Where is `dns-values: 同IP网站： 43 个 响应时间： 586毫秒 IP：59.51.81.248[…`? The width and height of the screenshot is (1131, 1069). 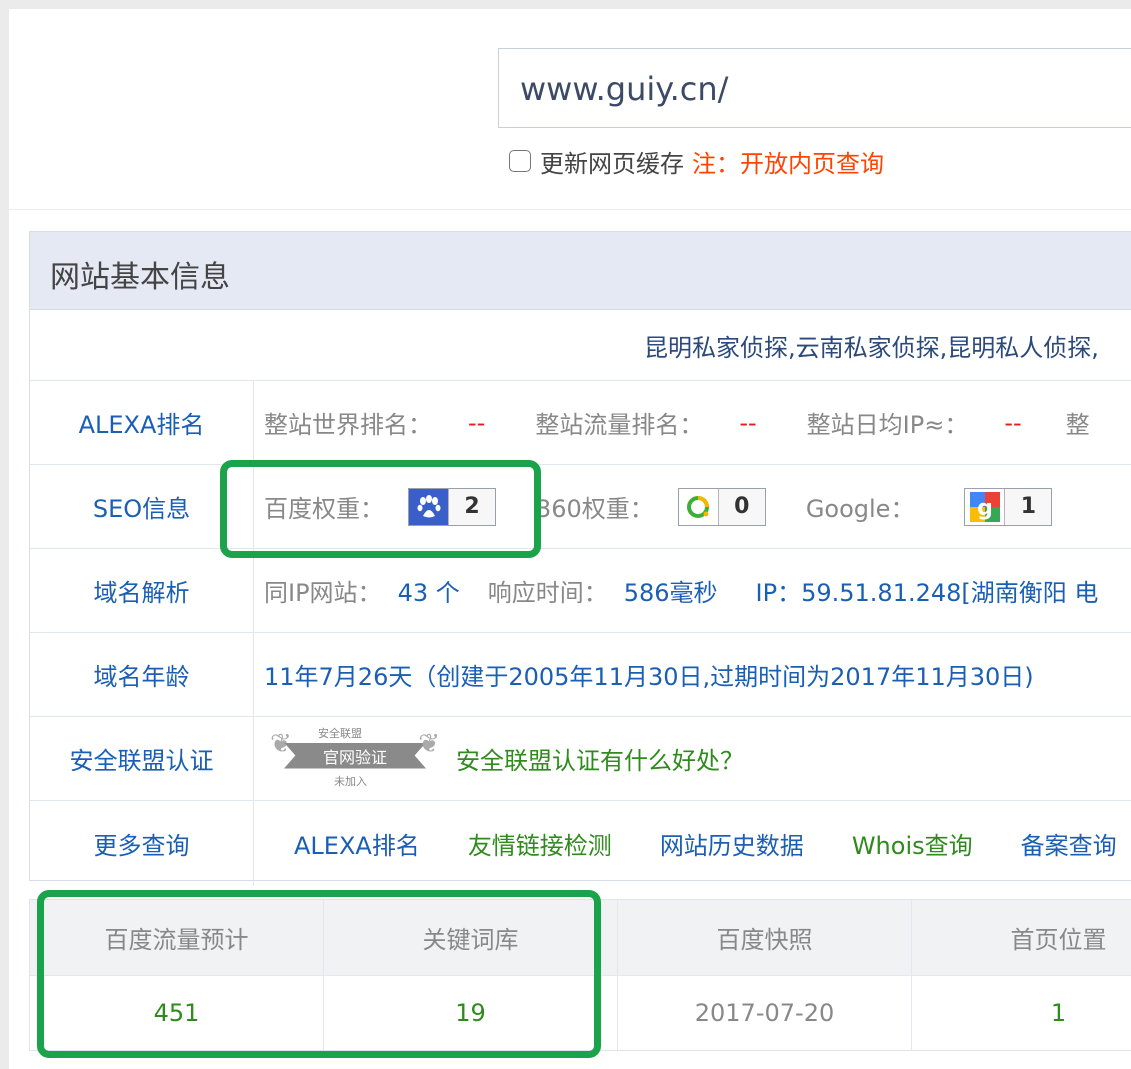 dns-values: 同IP网站： 43 个 响应时间： 586毫秒 IP：59.51.81.248[… is located at coordinates (681, 590).